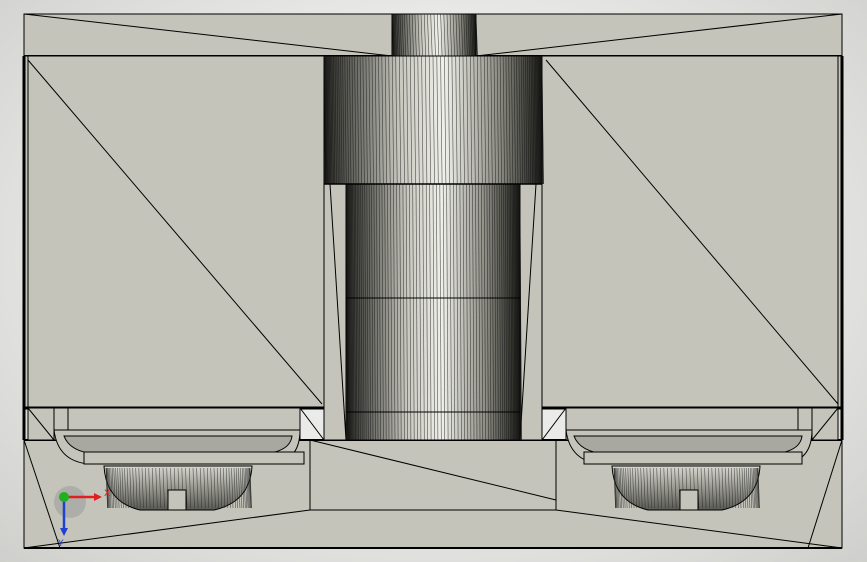 The image size is (867, 562). What do you see at coordinates (64, 497) in the screenshot?
I see `y-axis-icon` at bounding box center [64, 497].